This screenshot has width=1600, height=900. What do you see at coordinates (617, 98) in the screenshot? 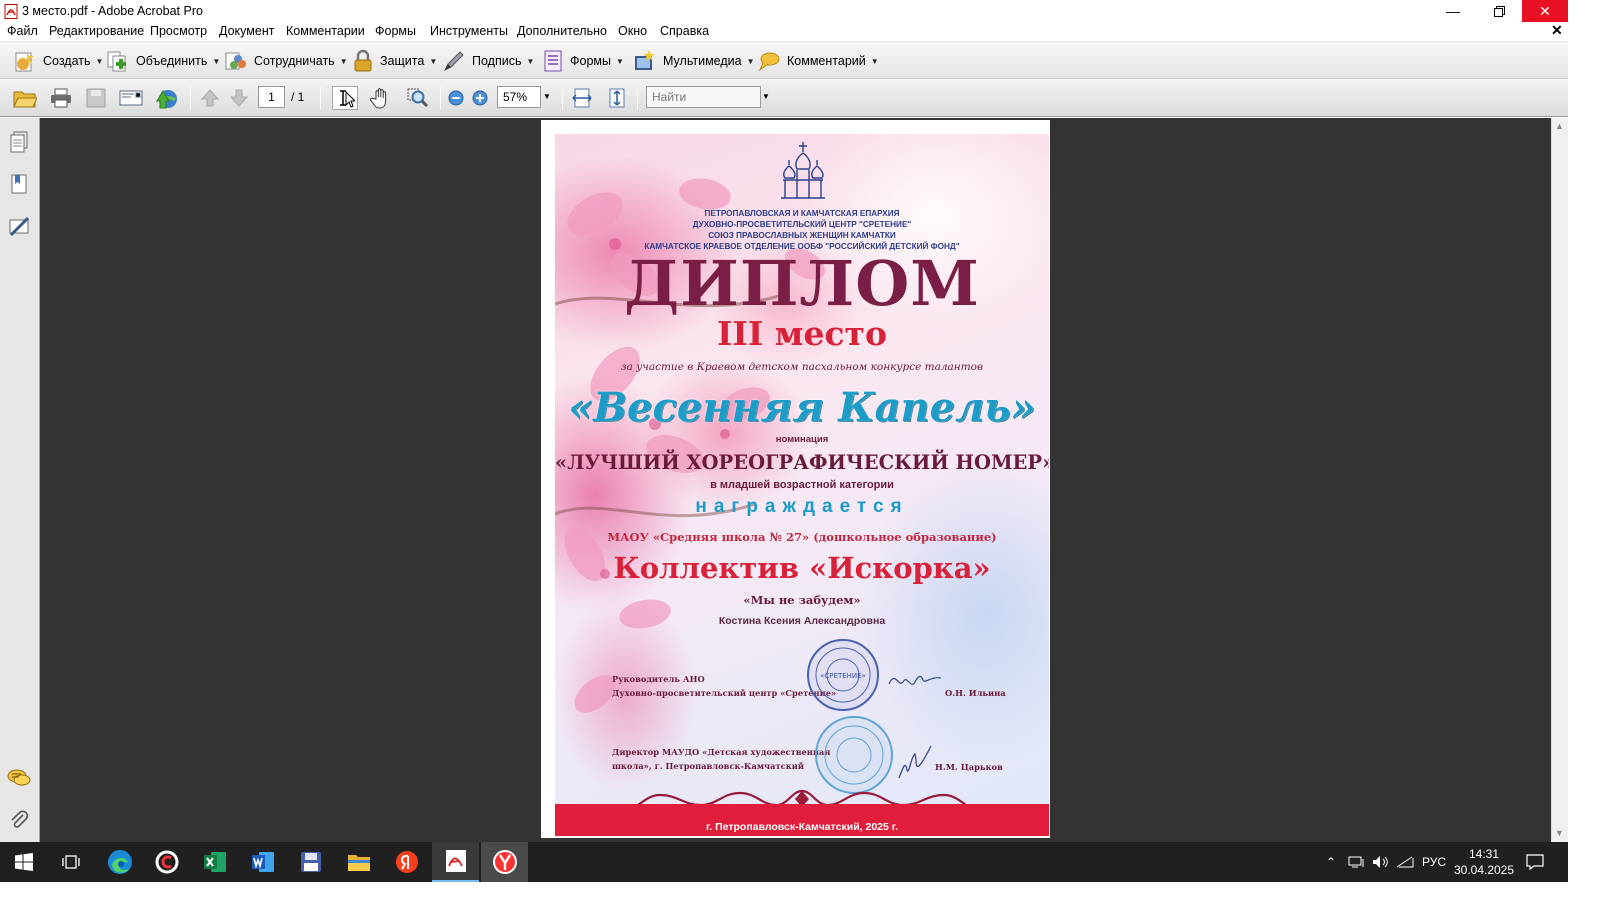
I see `fit-page-button` at bounding box center [617, 98].